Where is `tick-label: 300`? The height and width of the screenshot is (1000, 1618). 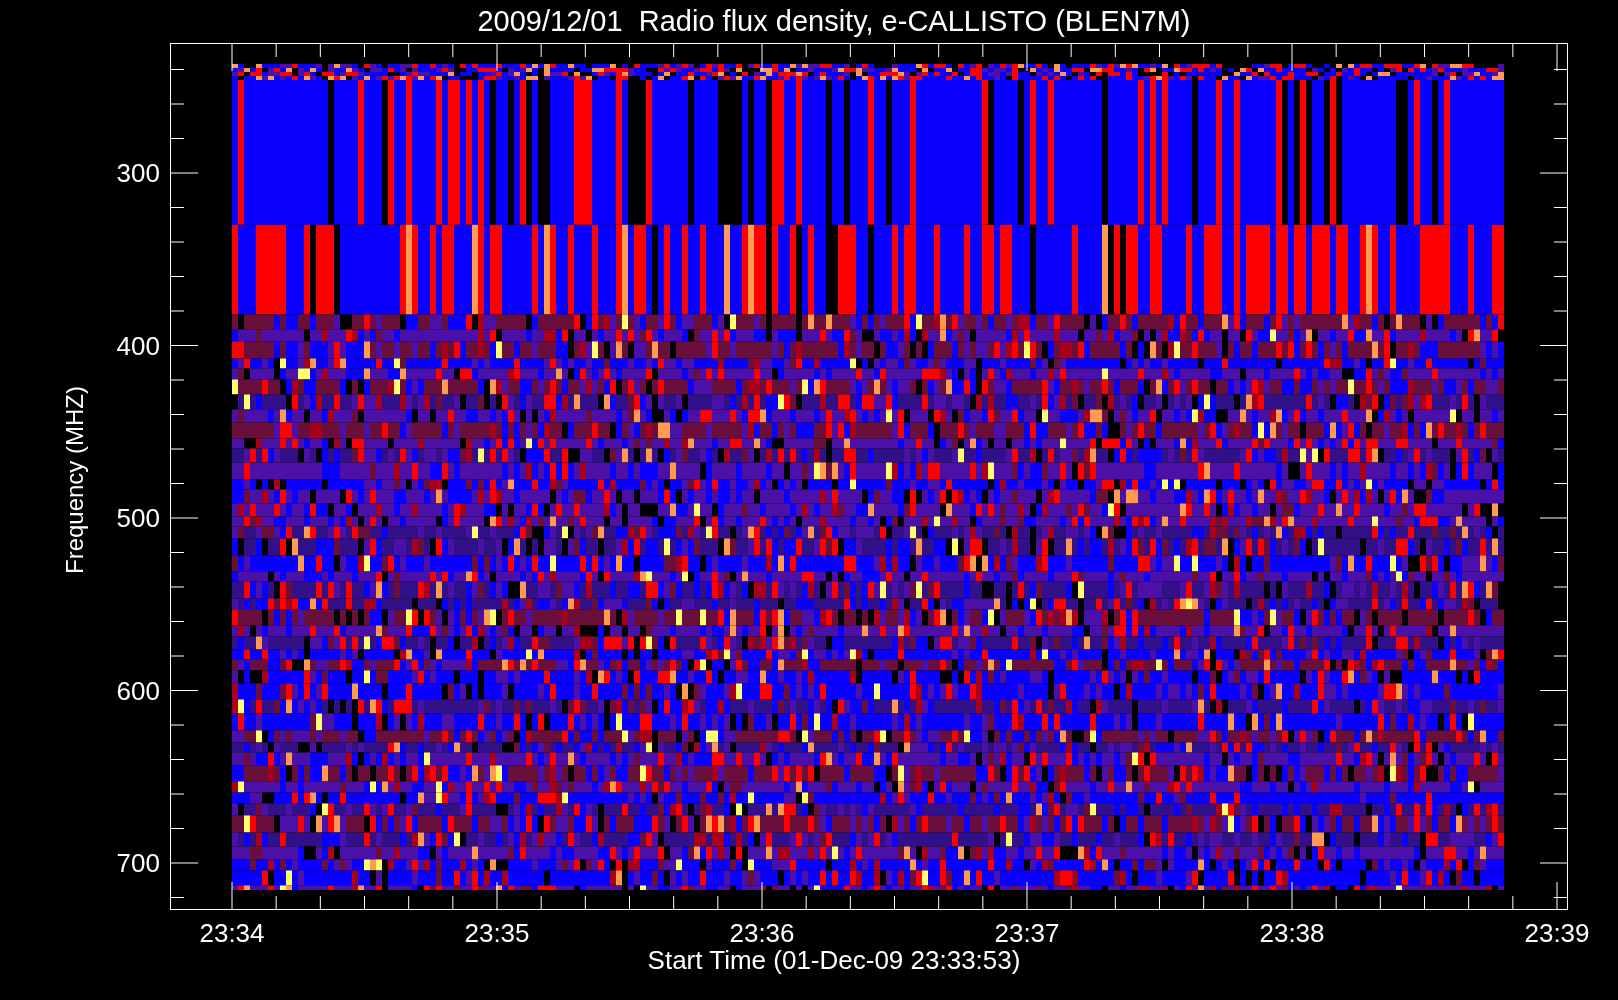
tick-label: 300 is located at coordinates (138, 173).